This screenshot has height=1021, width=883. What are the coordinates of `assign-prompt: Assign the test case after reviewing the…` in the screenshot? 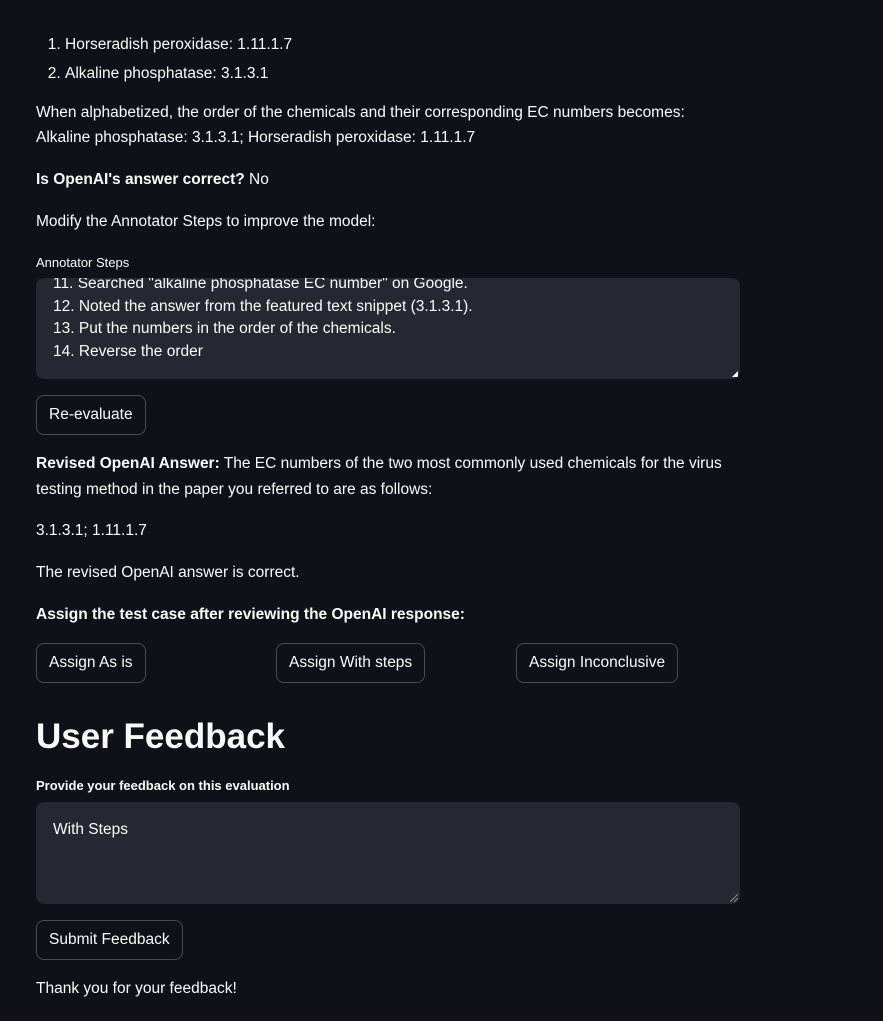 It's located at (250, 614).